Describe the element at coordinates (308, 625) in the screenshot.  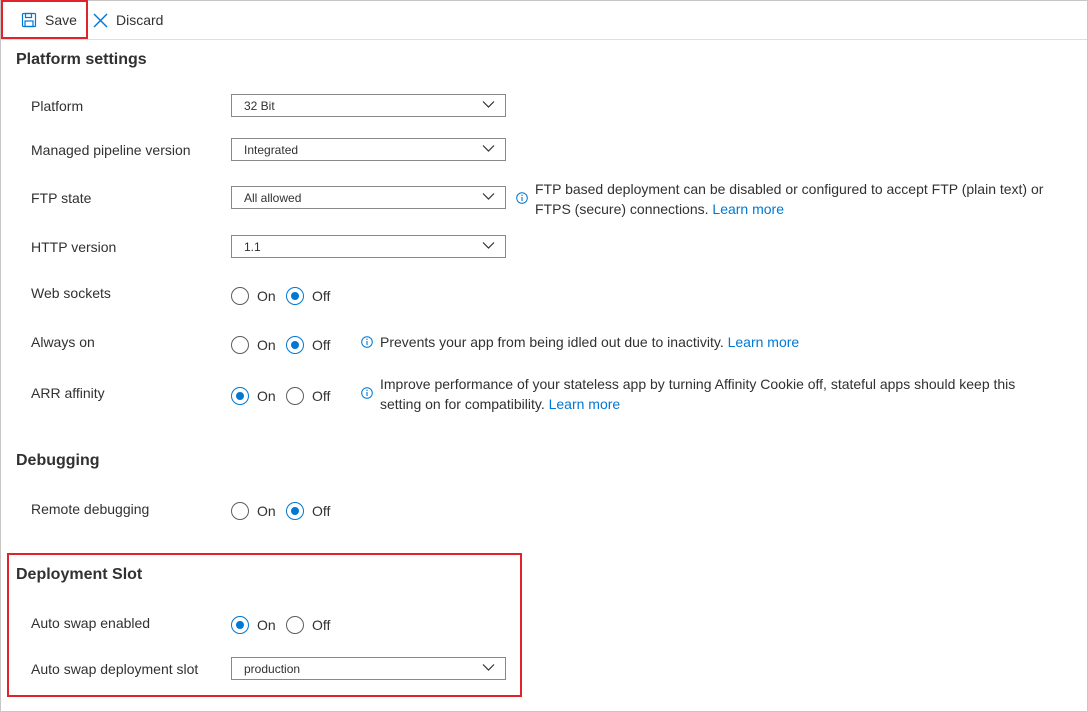
I see `auto-swap-off-radio: Off` at that location.